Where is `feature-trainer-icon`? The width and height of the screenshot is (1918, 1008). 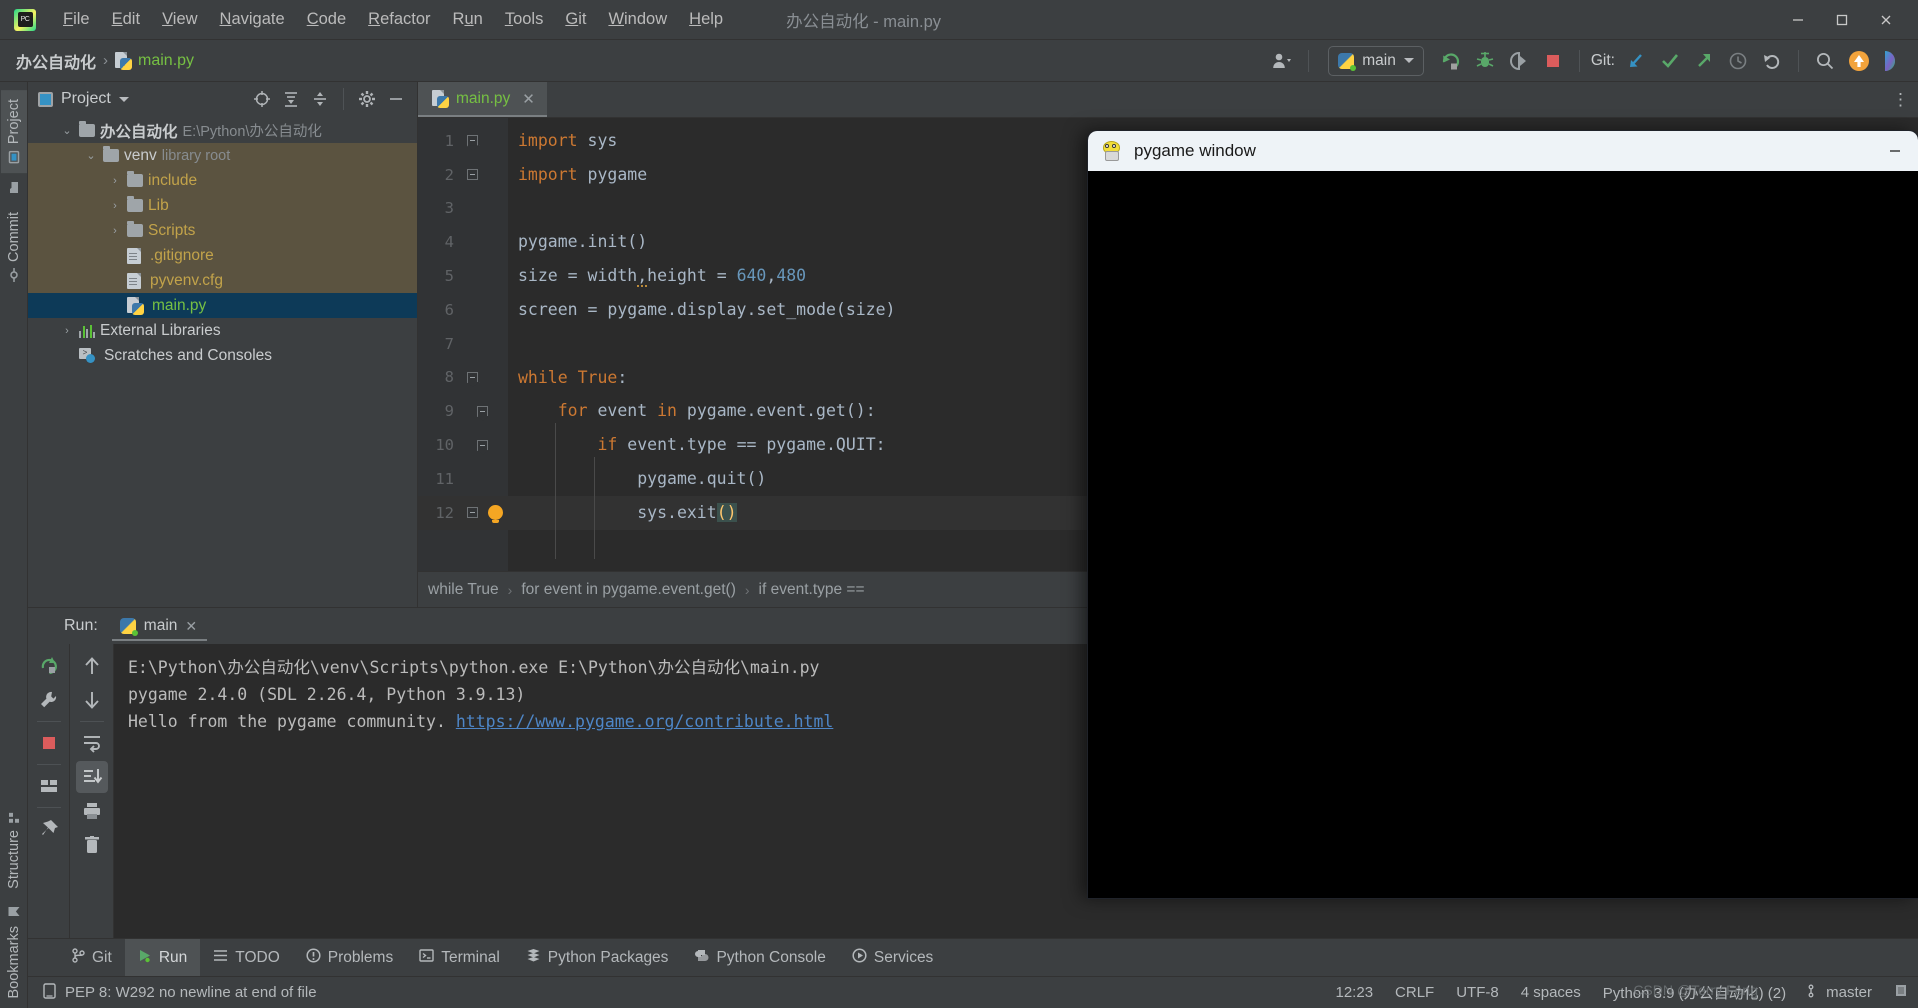 feature-trainer-icon is located at coordinates (1893, 61).